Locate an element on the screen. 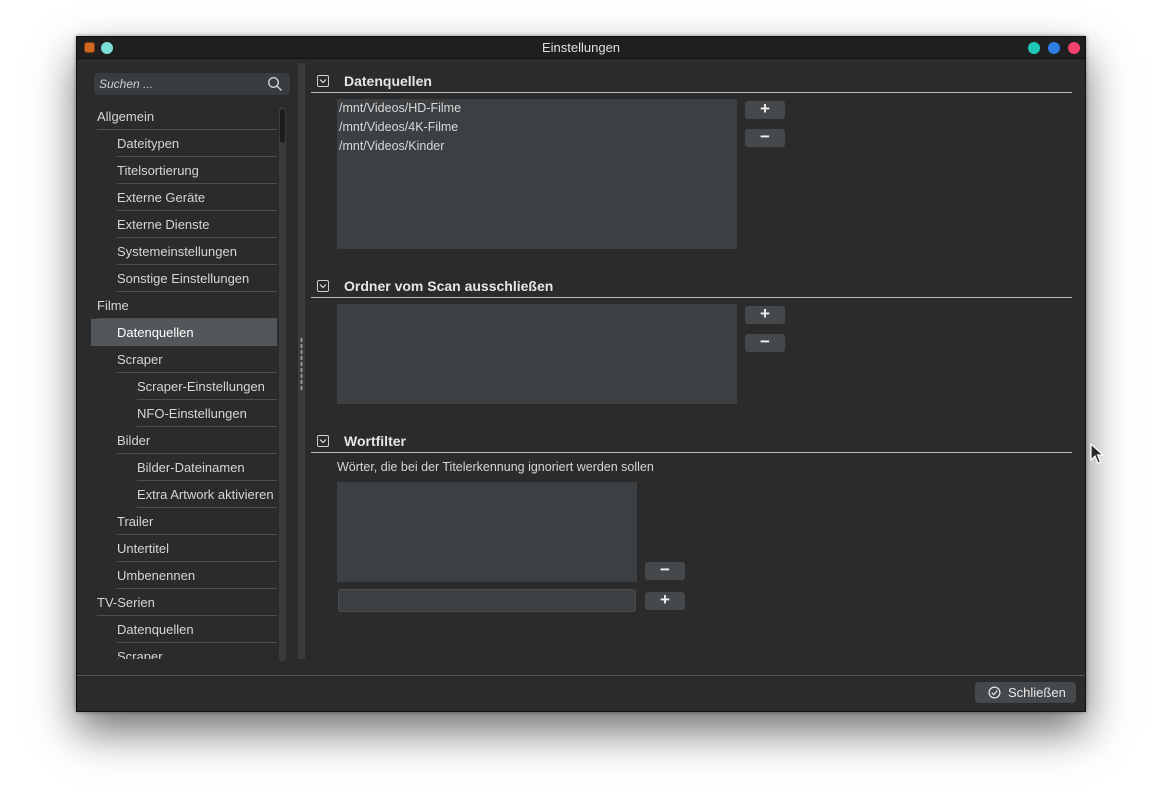 The width and height of the screenshot is (1162, 799). maximize-button is located at coordinates (1054, 48).